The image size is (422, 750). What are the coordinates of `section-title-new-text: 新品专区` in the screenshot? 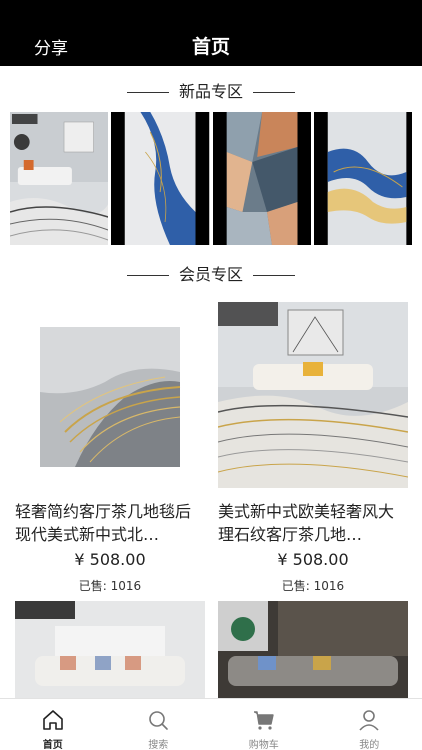 It's located at (210, 91).